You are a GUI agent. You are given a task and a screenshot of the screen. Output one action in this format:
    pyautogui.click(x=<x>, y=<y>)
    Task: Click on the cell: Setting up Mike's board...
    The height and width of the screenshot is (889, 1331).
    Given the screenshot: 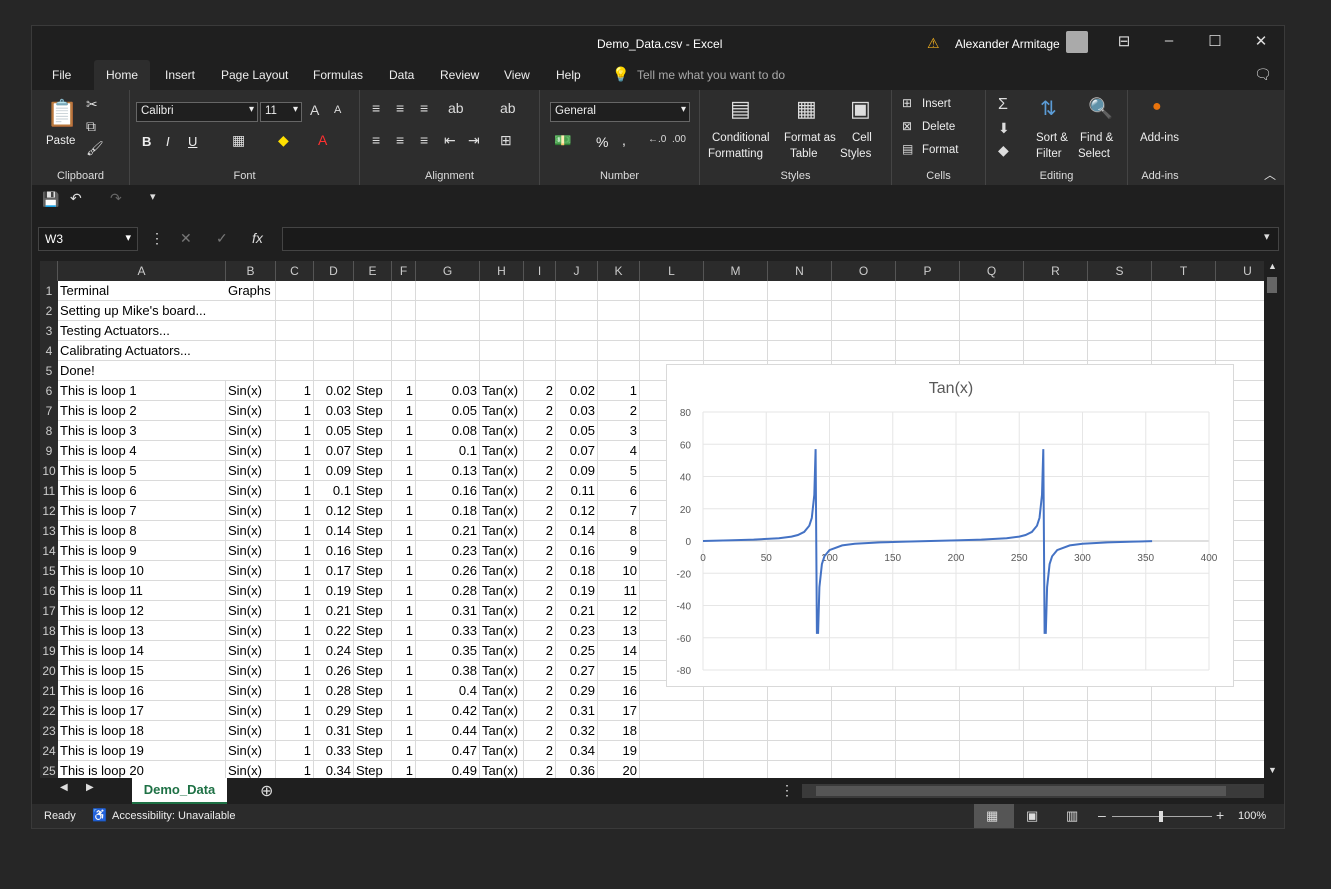 What is the action you would take?
    pyautogui.click(x=142, y=311)
    